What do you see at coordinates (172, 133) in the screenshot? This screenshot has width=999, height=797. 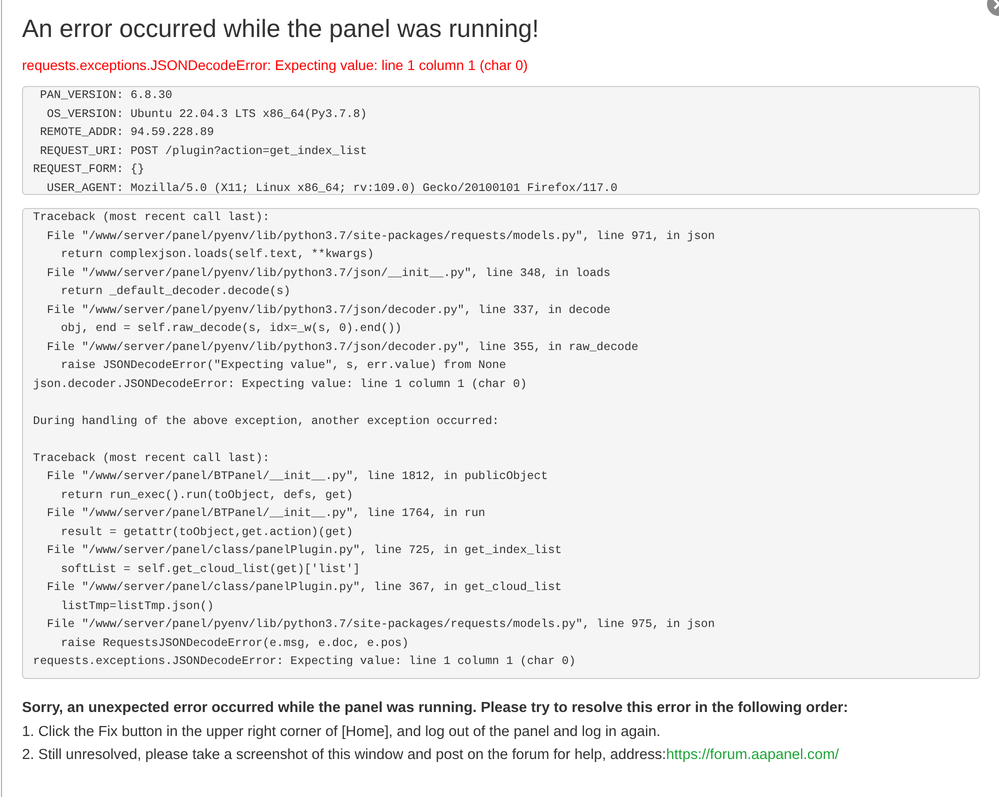 I see `environment-value: 94.59.228.89` at bounding box center [172, 133].